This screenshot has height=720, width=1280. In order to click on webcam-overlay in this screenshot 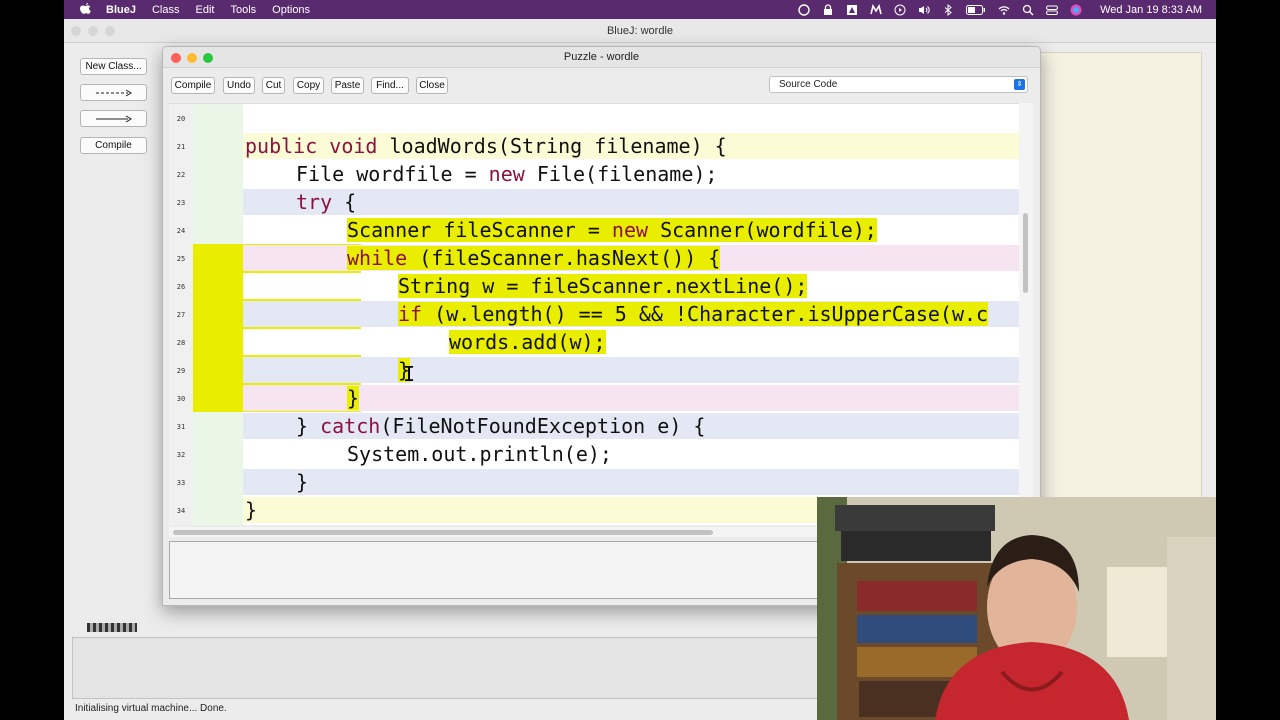, I will do `click(1016, 608)`.